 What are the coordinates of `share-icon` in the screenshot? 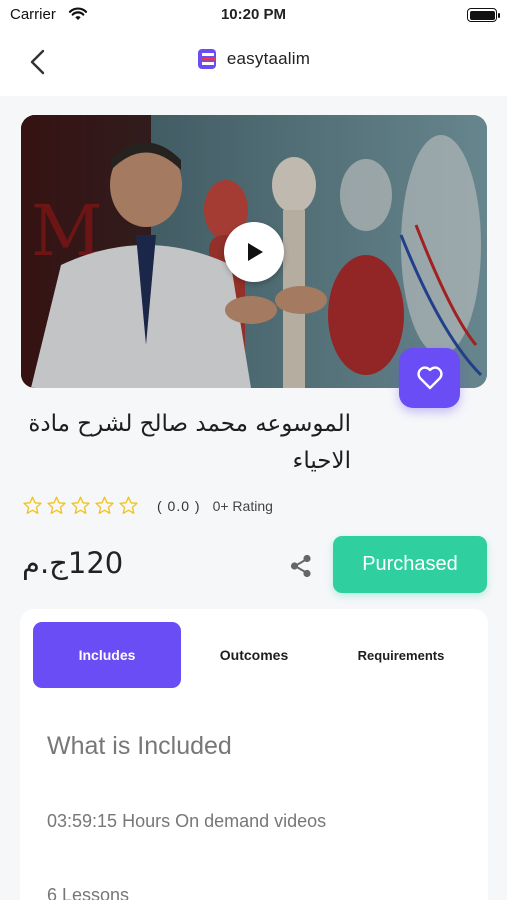 It's located at (300, 566).